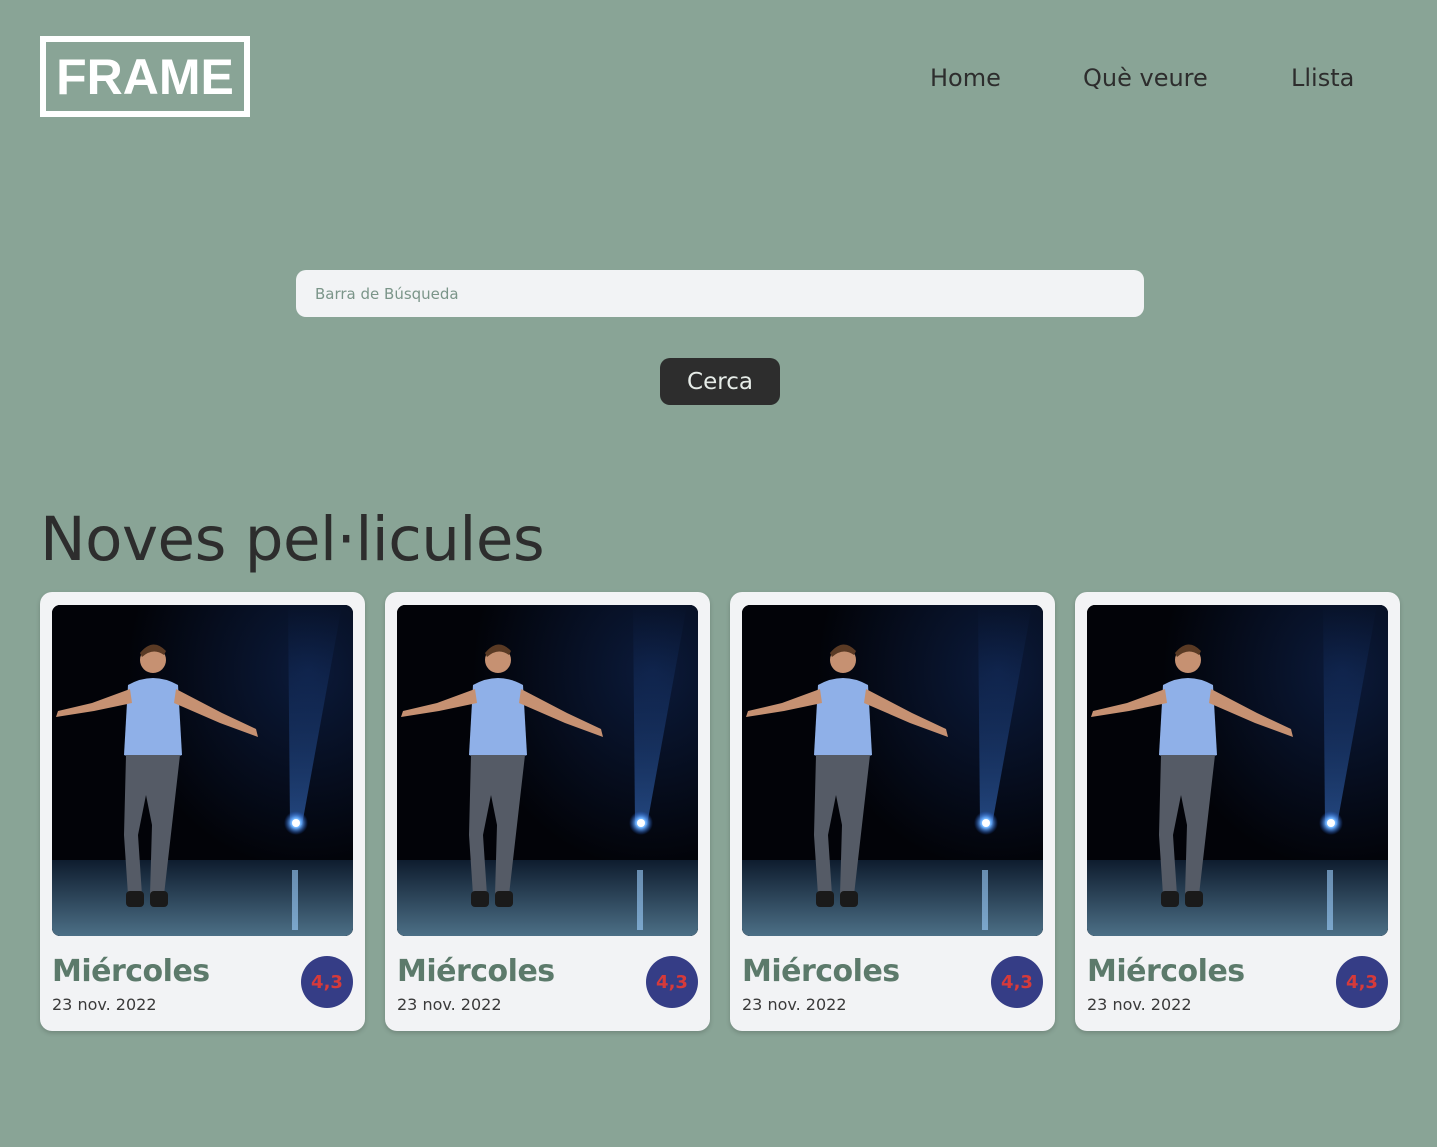 Image resolution: width=1437 pixels, height=1147 pixels. Describe the element at coordinates (720, 293) in the screenshot. I see `search-input` at that location.